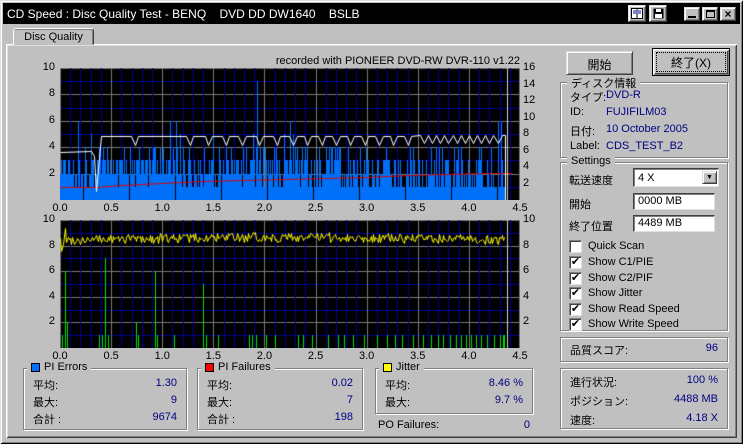 The height and width of the screenshot is (444, 743). Describe the element at coordinates (709, 177) in the screenshot. I see `chevron-down-icon: ▼` at that location.